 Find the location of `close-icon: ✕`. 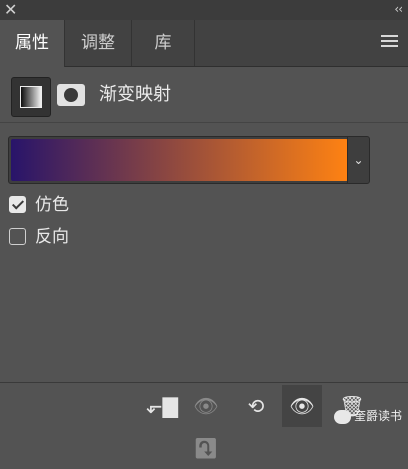

close-icon: ✕ is located at coordinates (10, 10).